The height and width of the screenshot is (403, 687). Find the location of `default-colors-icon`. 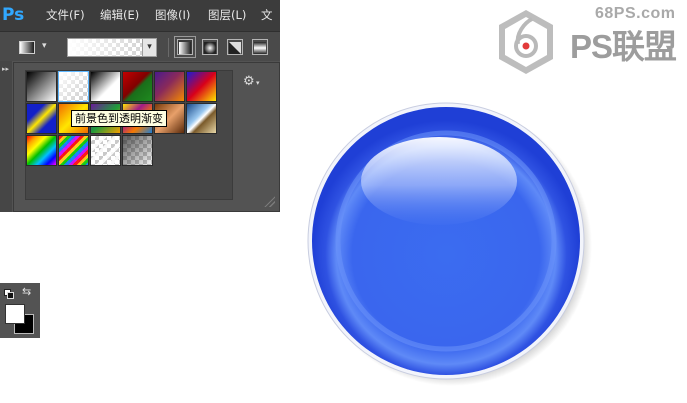

default-colors-icon is located at coordinates (9, 294).